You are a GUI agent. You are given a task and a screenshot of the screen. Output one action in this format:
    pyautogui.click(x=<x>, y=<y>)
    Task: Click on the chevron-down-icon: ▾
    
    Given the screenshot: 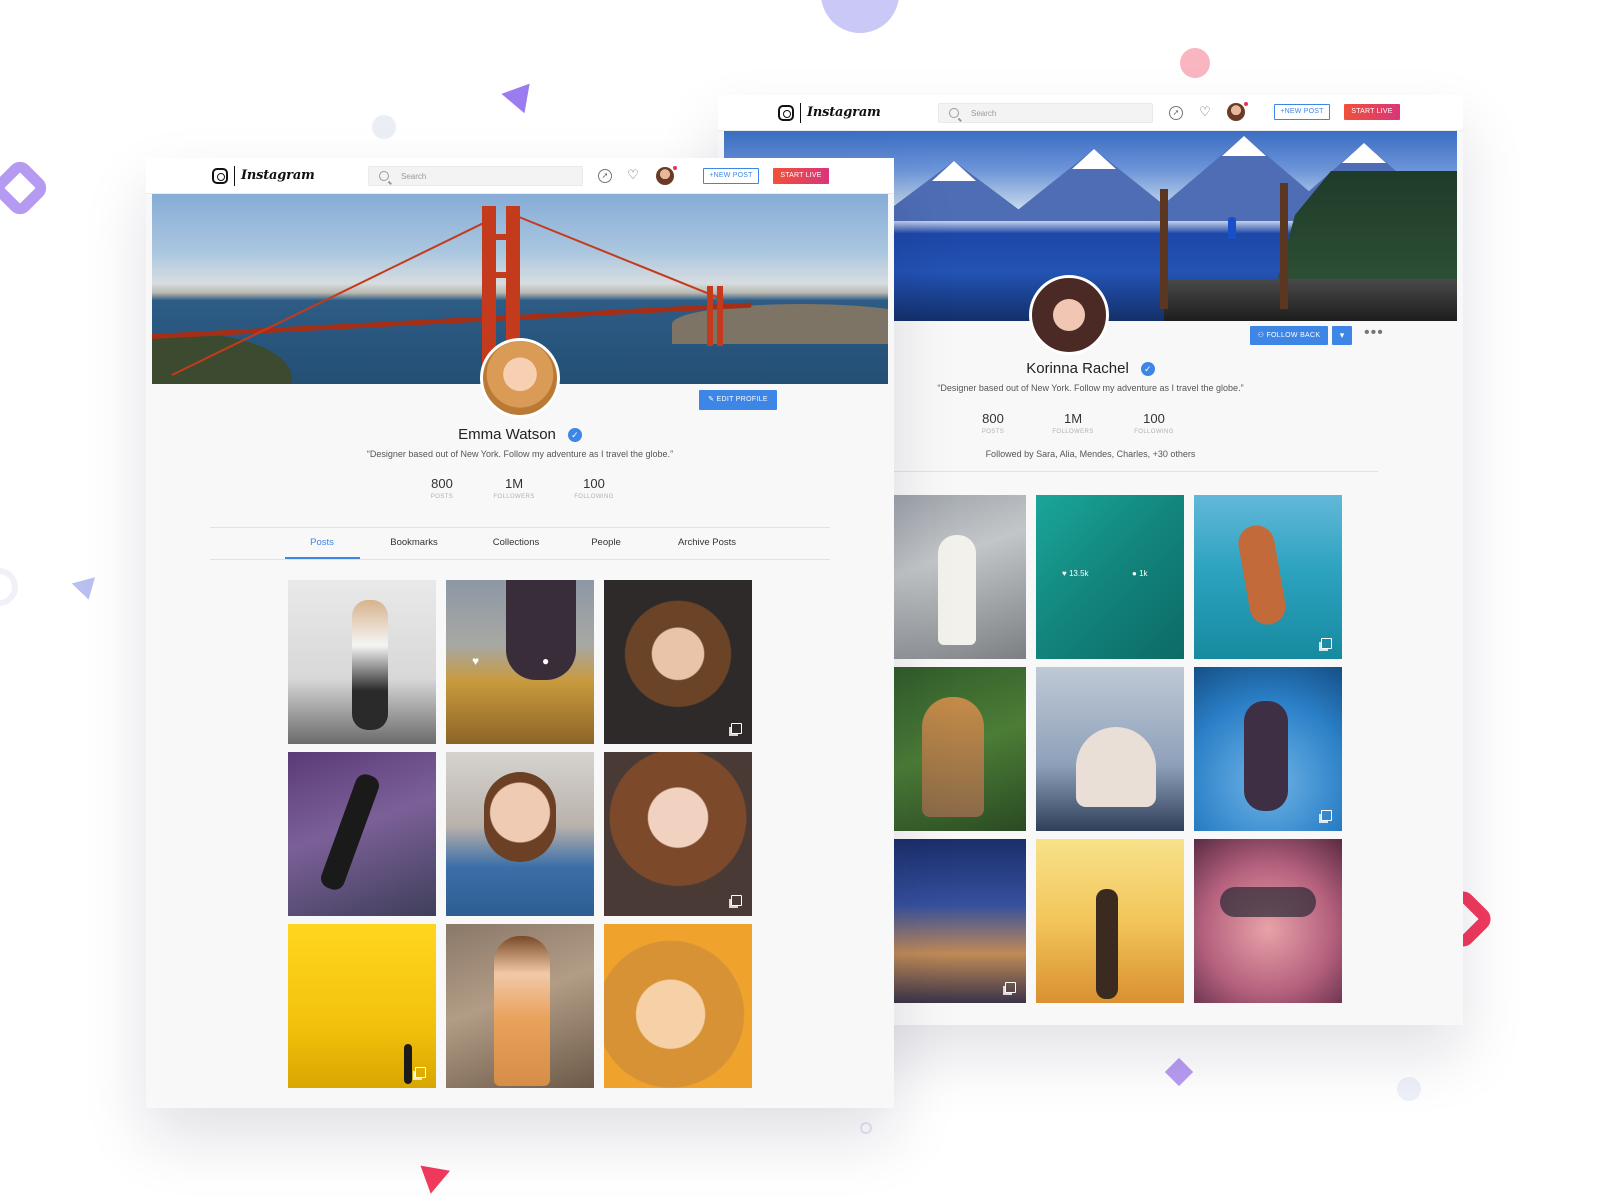 What is the action you would take?
    pyautogui.click(x=1342, y=335)
    